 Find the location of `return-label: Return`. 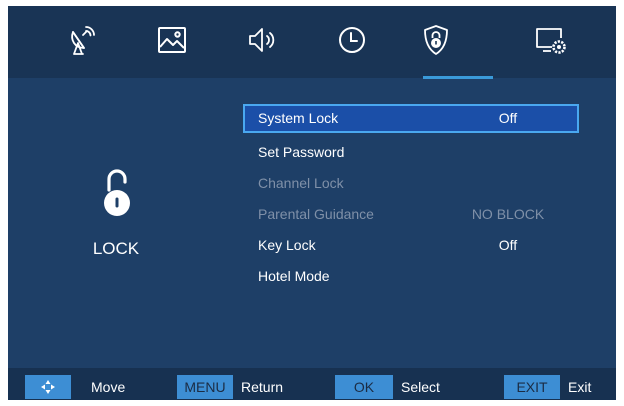

return-label: Return is located at coordinates (262, 387).